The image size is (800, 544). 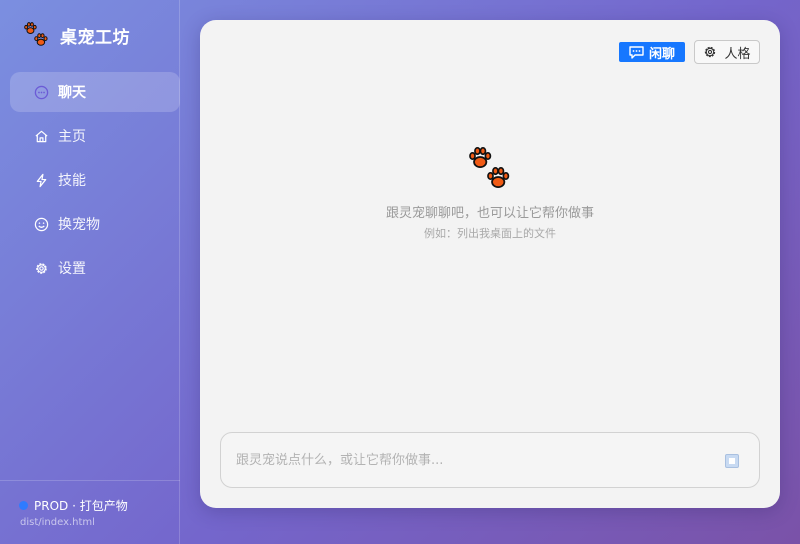 I want to click on lightning-icon, so click(x=41, y=180).